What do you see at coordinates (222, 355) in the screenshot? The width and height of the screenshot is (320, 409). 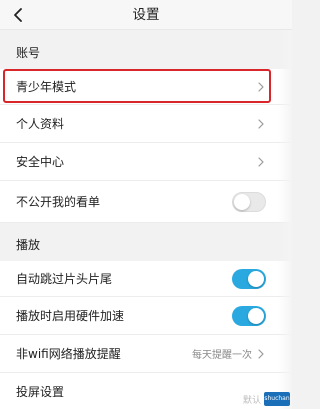 I see `row-value: 每天提醒一次` at bounding box center [222, 355].